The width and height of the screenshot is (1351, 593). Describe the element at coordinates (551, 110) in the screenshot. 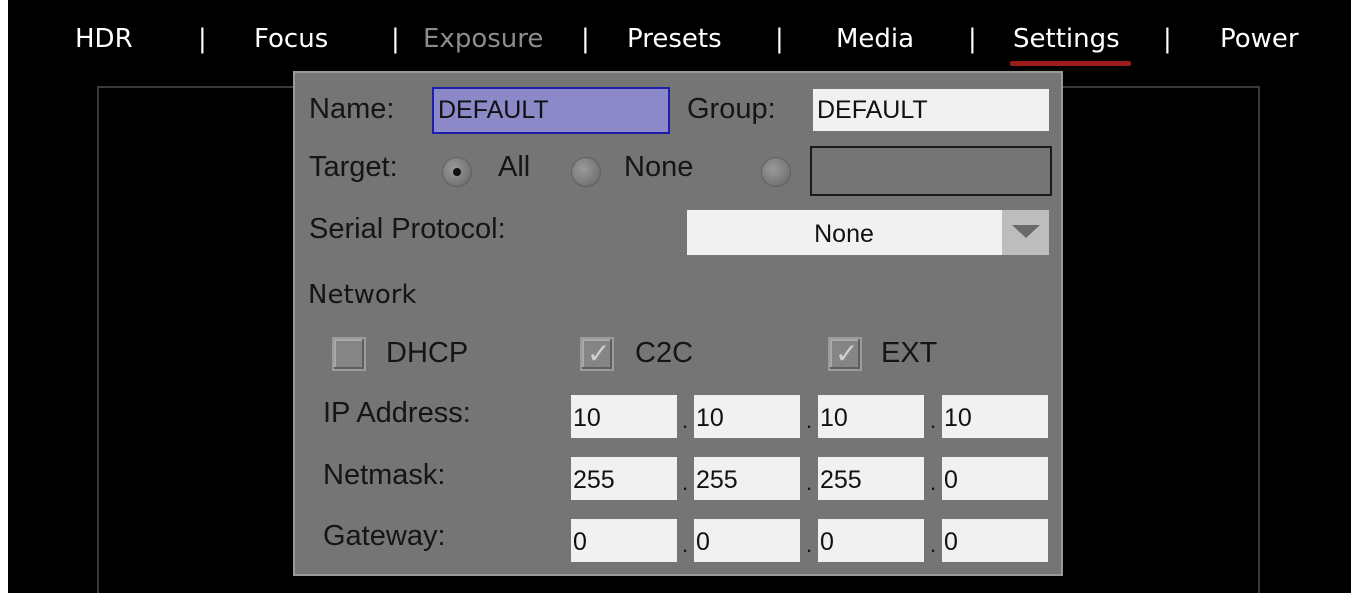

I see `name-input: DEFAULT` at that location.